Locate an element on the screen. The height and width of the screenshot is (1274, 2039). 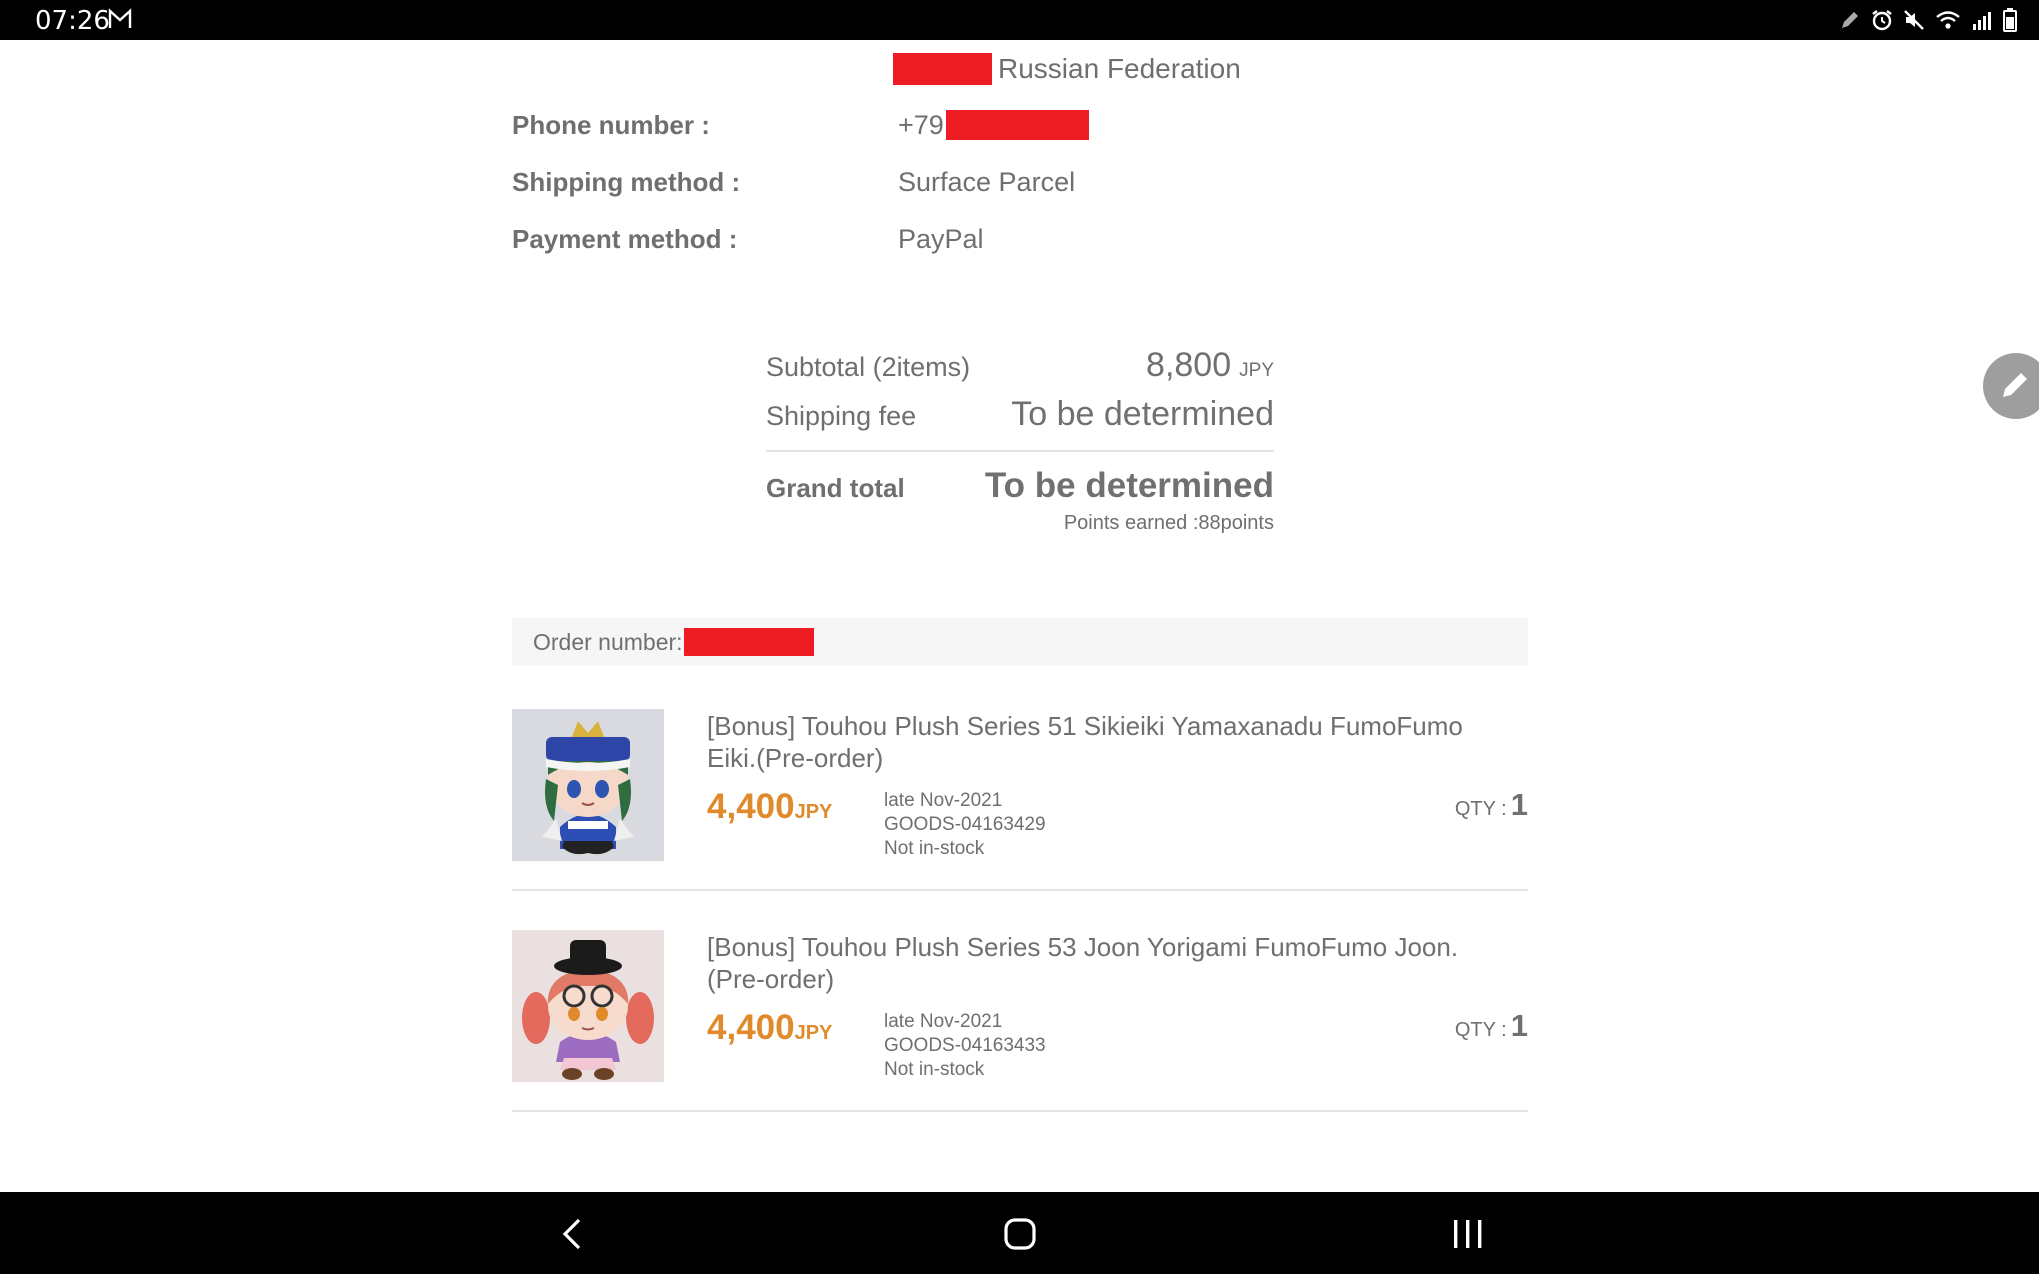
subtotal-value: 8,800 JPY is located at coordinates (1210, 365).